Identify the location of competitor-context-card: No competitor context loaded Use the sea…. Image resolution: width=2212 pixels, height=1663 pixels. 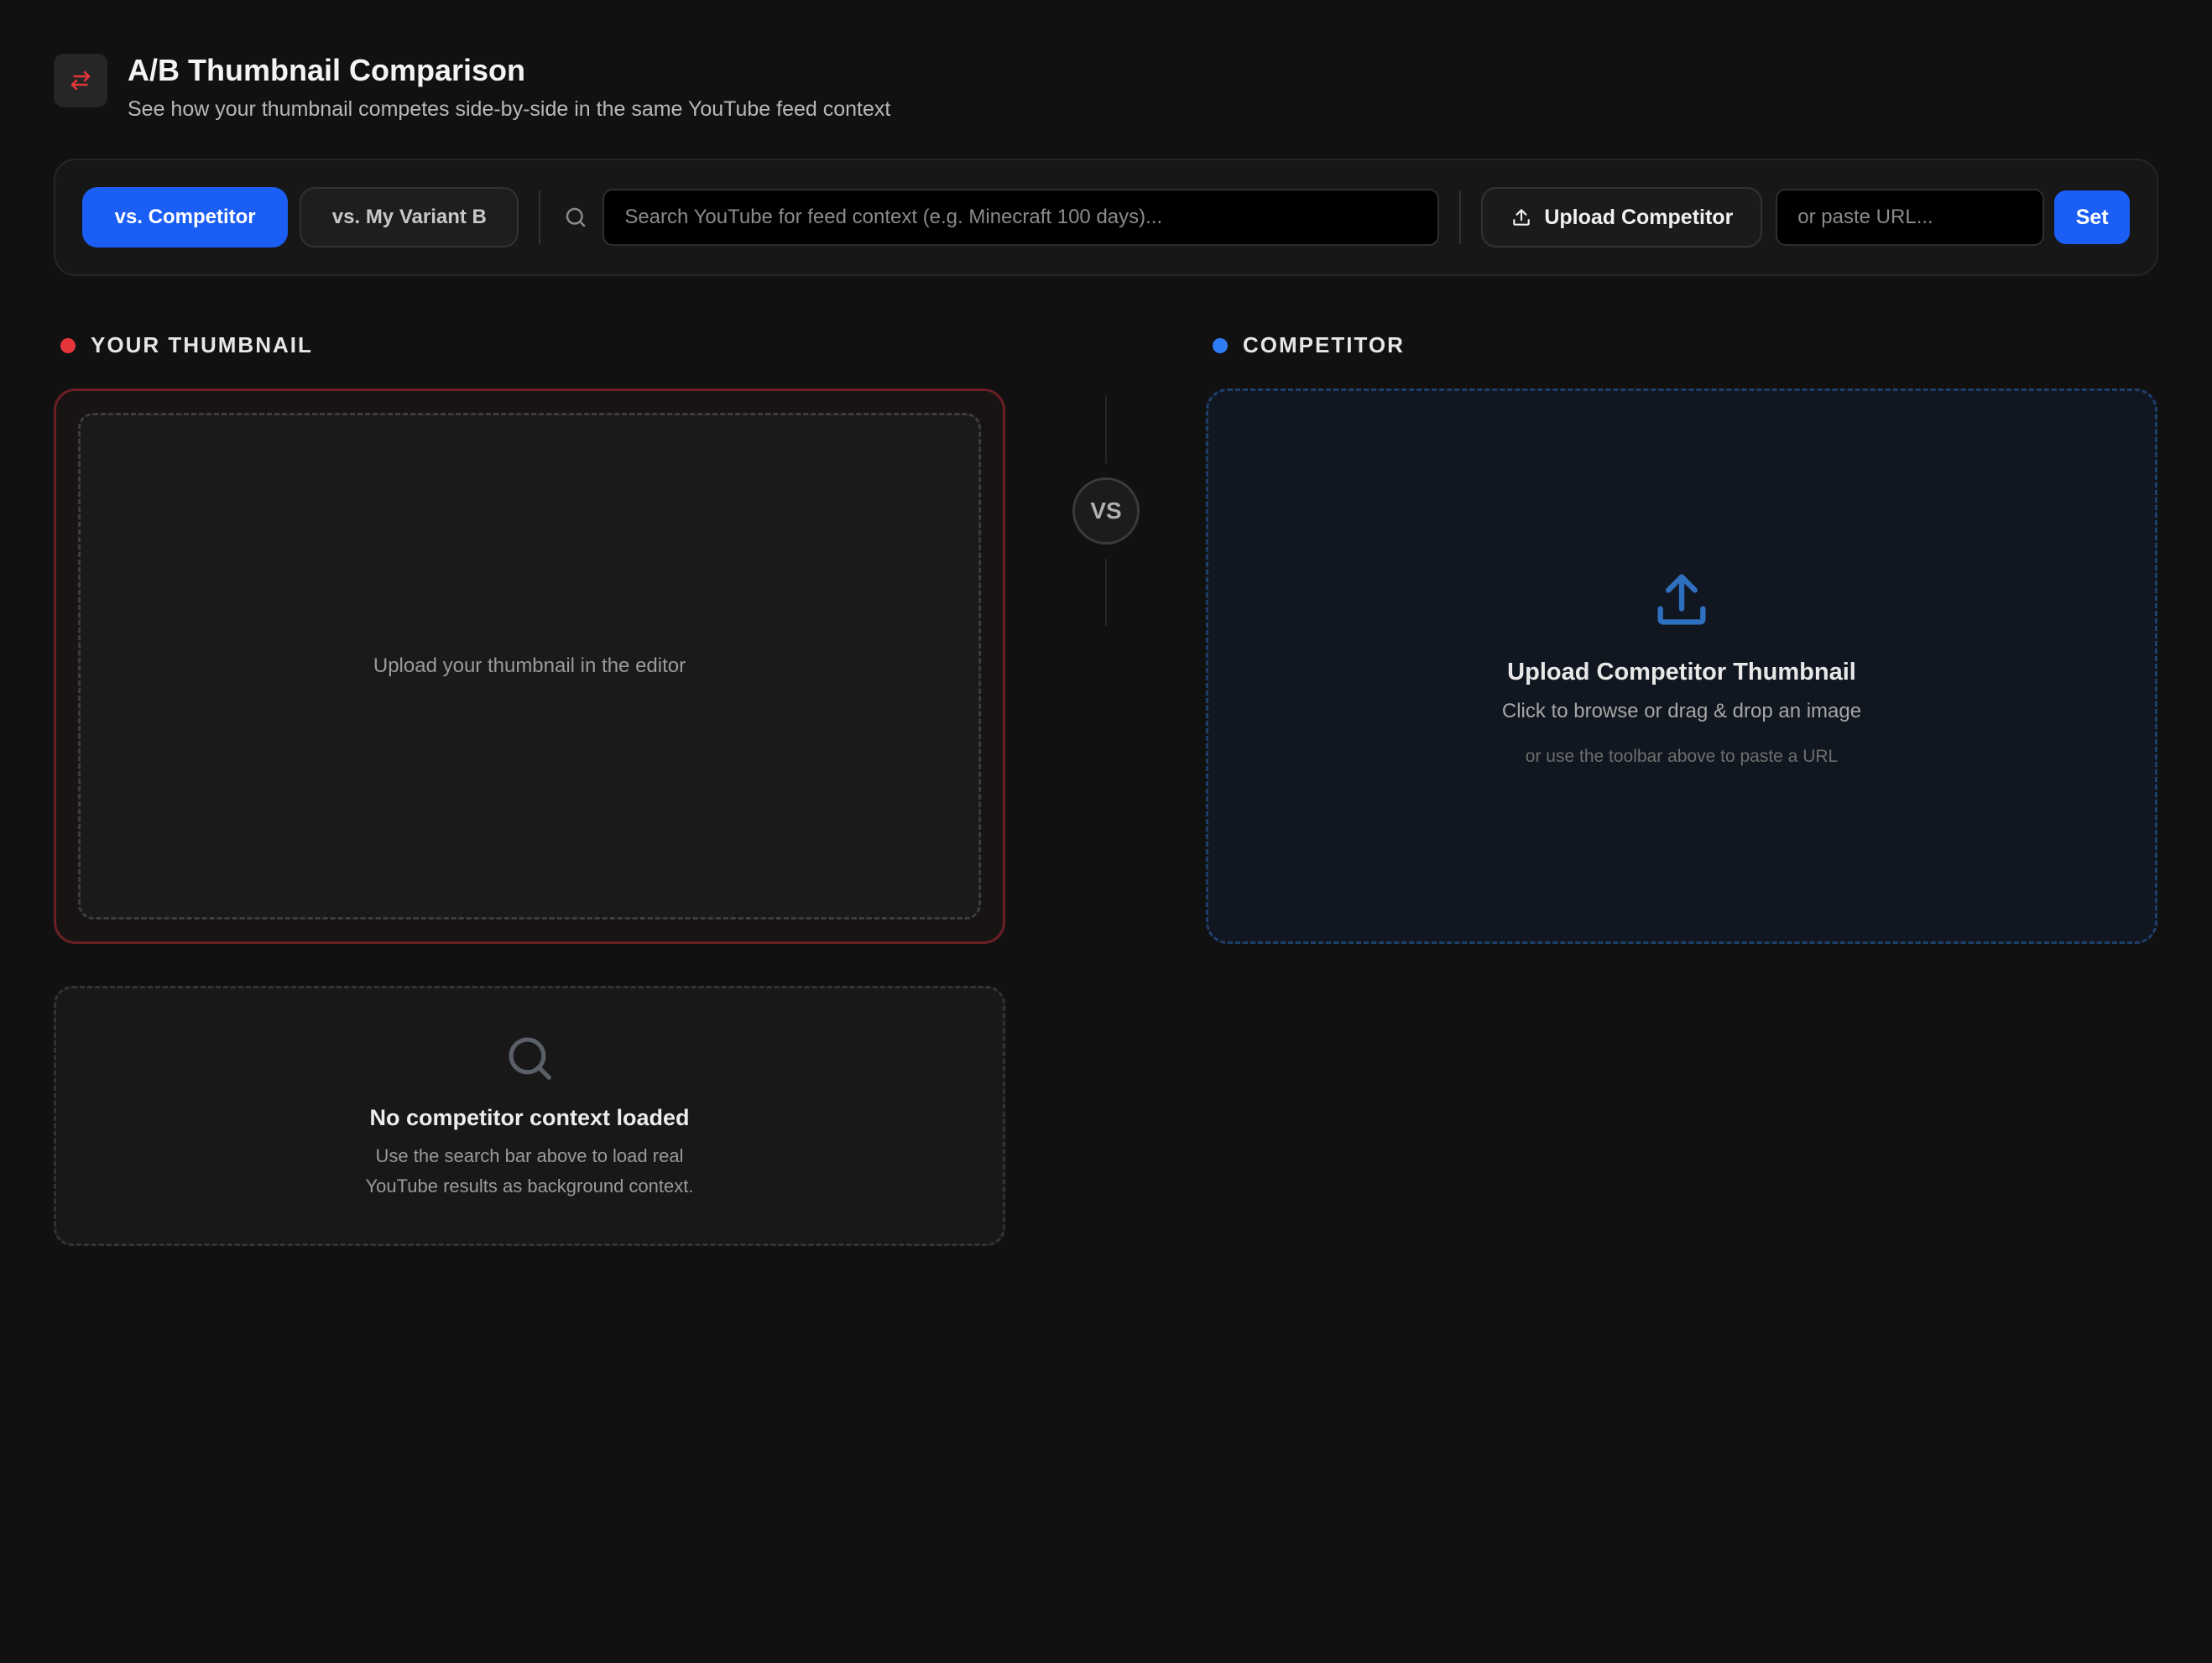
(529, 1116).